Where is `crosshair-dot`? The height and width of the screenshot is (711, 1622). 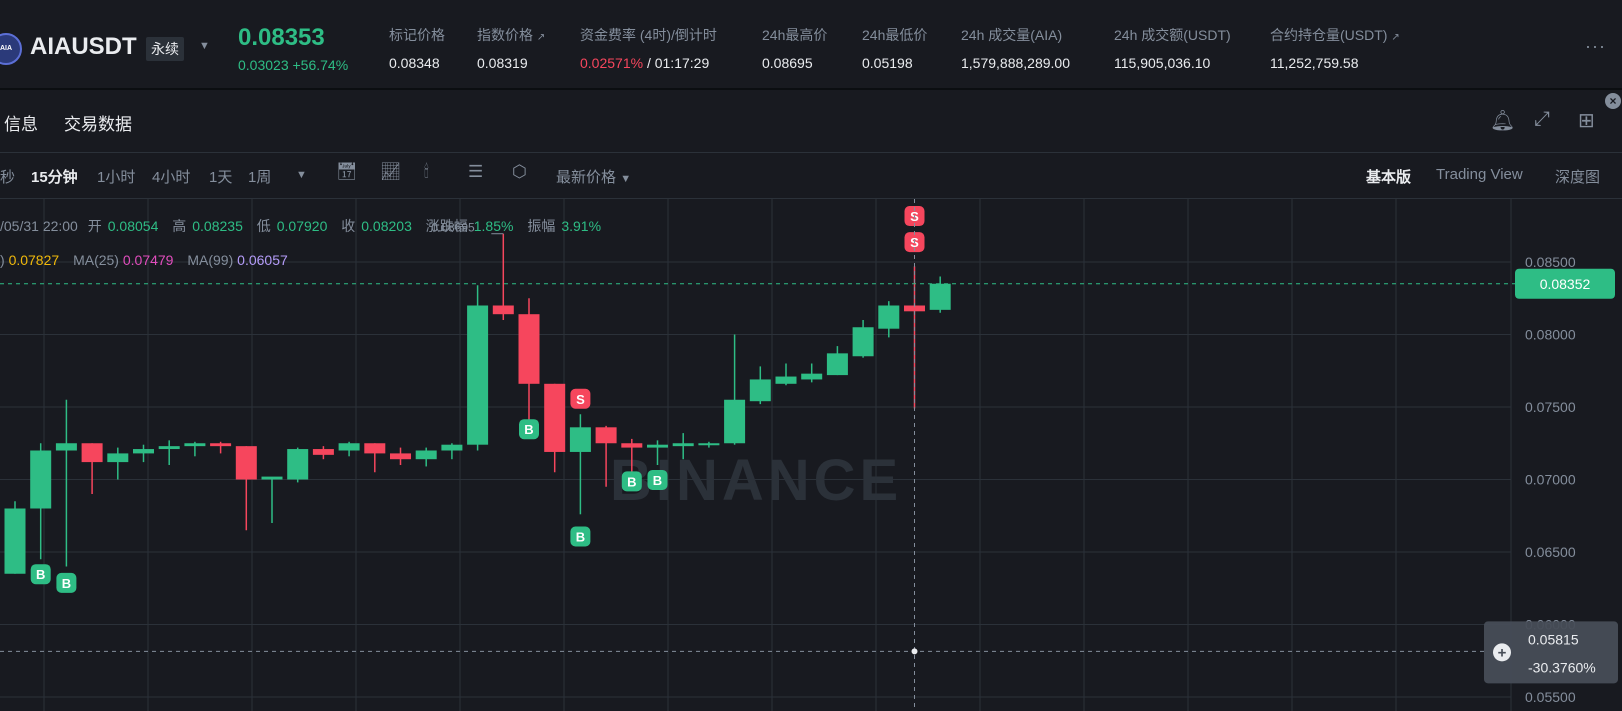 crosshair-dot is located at coordinates (914, 651).